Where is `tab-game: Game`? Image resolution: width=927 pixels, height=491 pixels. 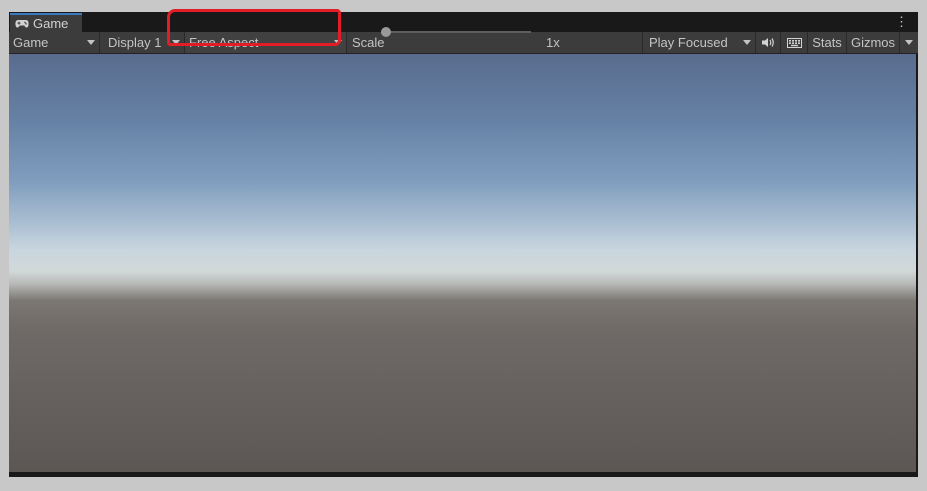
tab-game: Game is located at coordinates (46, 22).